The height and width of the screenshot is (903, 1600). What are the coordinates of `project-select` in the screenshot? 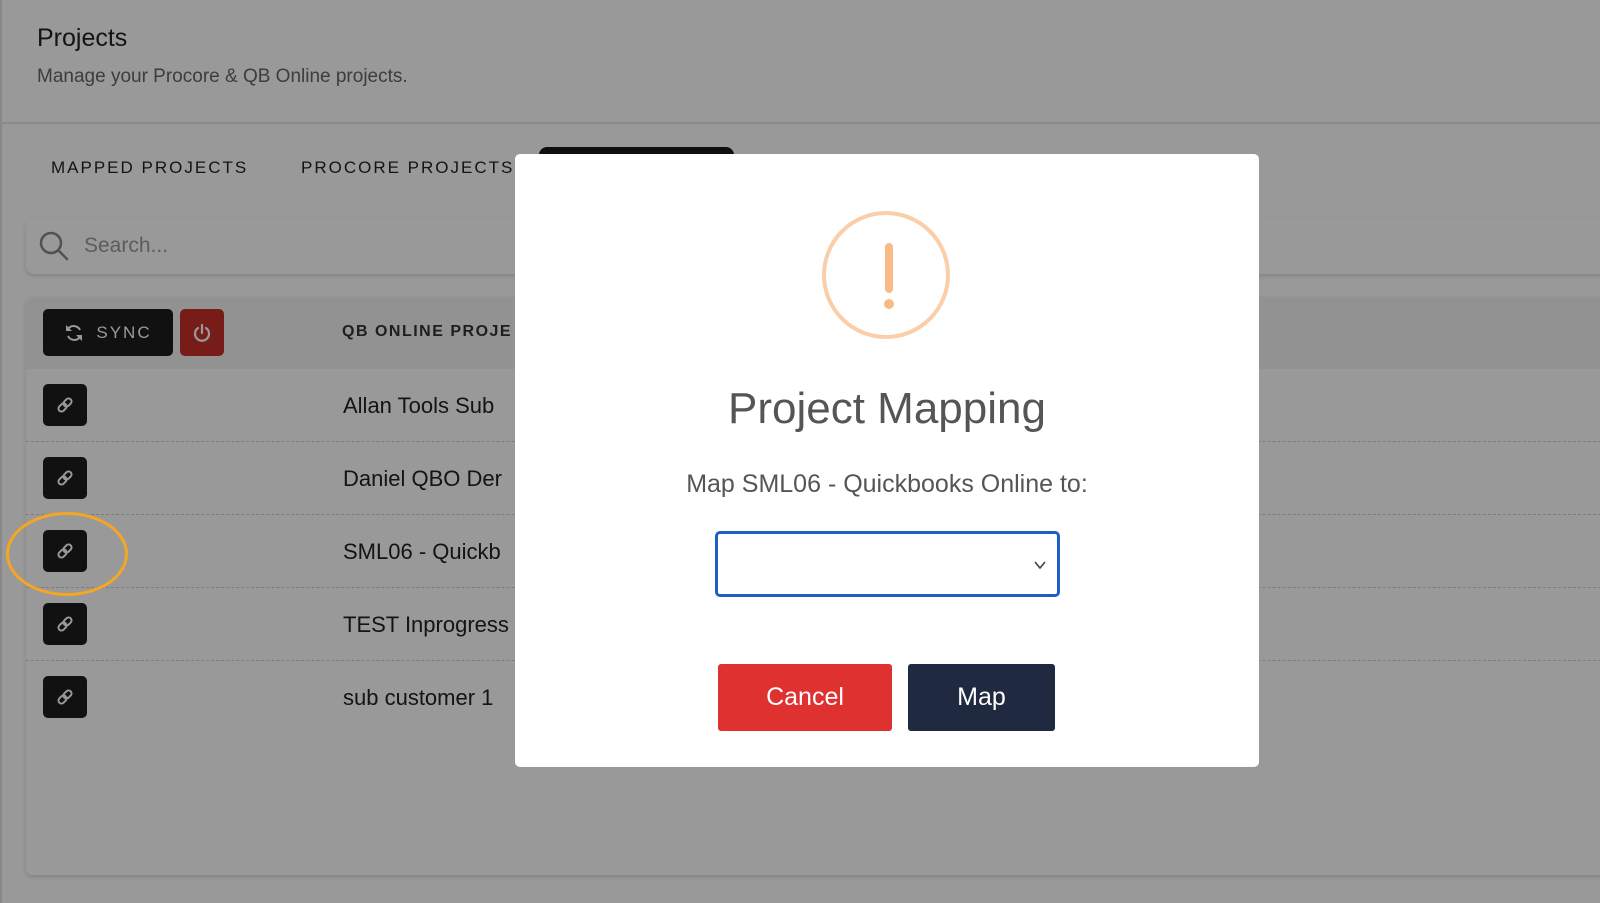 It's located at (887, 564).